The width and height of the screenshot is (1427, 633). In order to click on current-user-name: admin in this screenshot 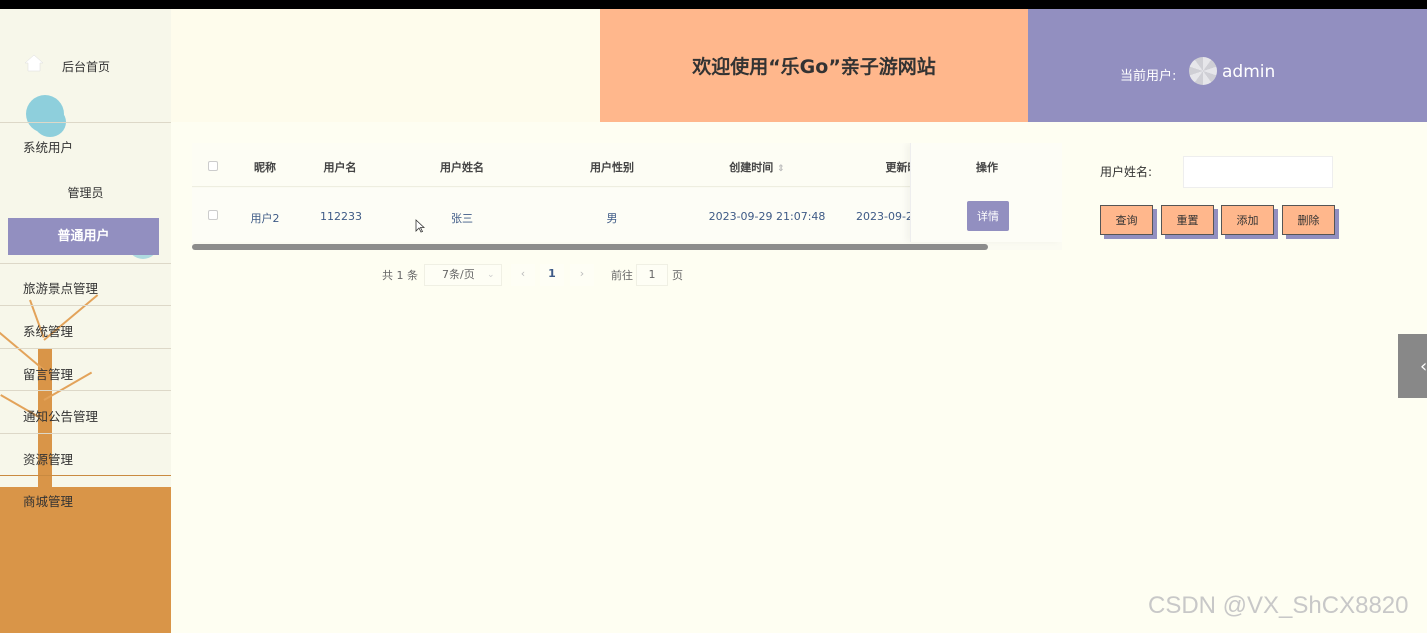, I will do `click(1248, 72)`.